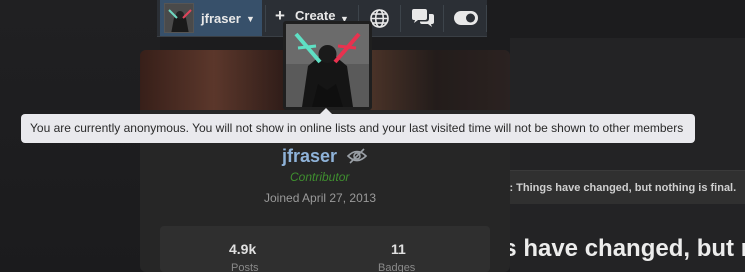 The width and height of the screenshot is (745, 272). What do you see at coordinates (250, 19) in the screenshot?
I see `user-menu-chevron-down-icon: ▼` at bounding box center [250, 19].